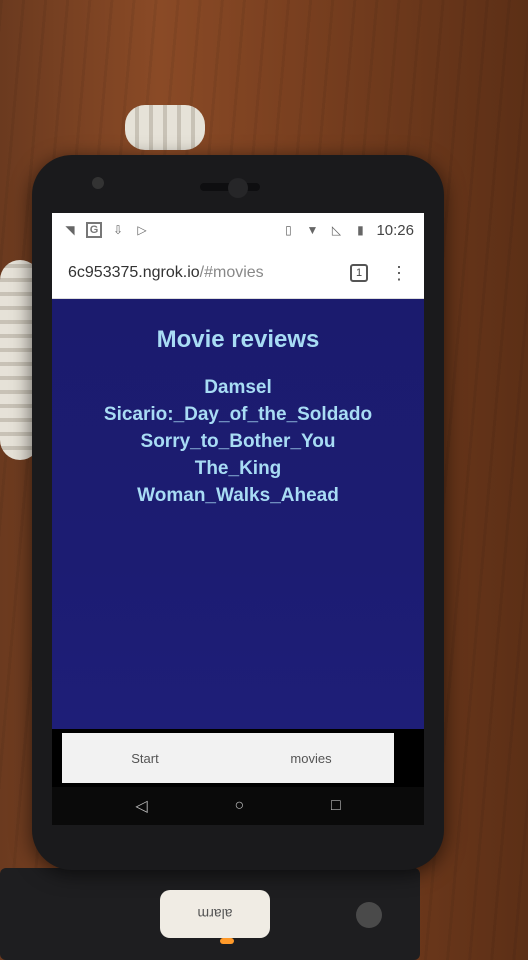 The width and height of the screenshot is (528, 960). Describe the element at coordinates (359, 272) in the screenshot. I see `tab-switcher-button: 1` at that location.